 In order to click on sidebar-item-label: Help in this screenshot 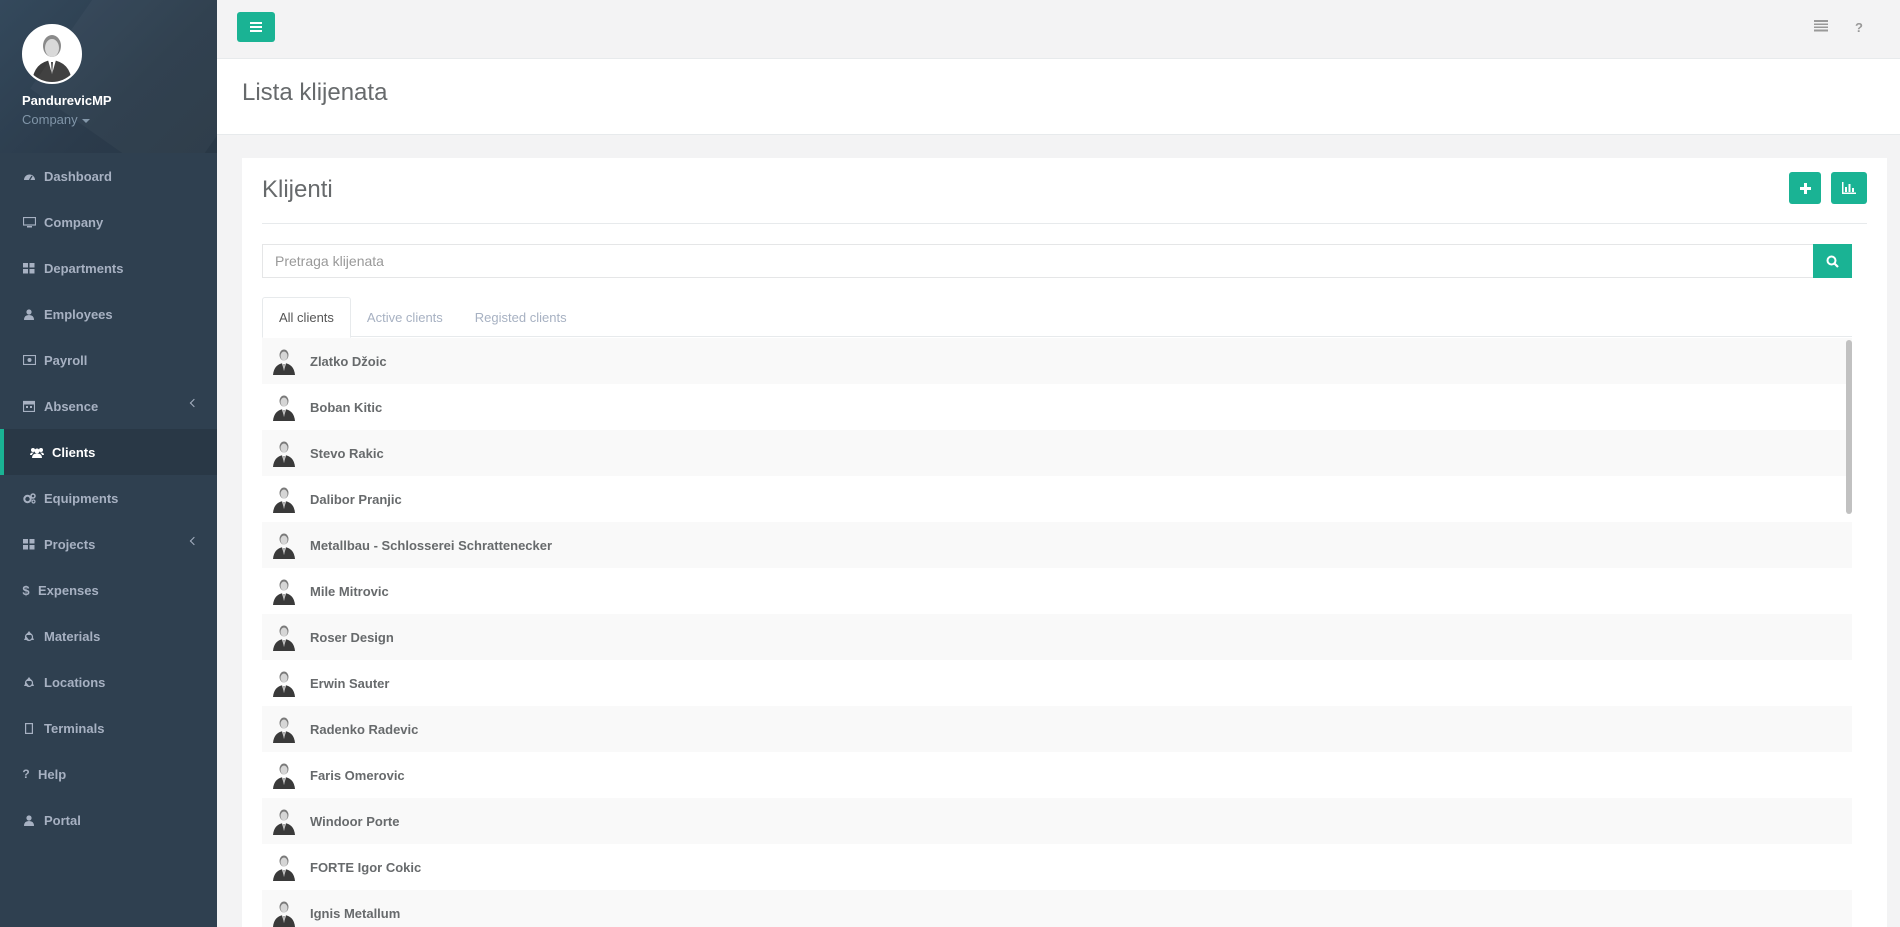, I will do `click(52, 774)`.